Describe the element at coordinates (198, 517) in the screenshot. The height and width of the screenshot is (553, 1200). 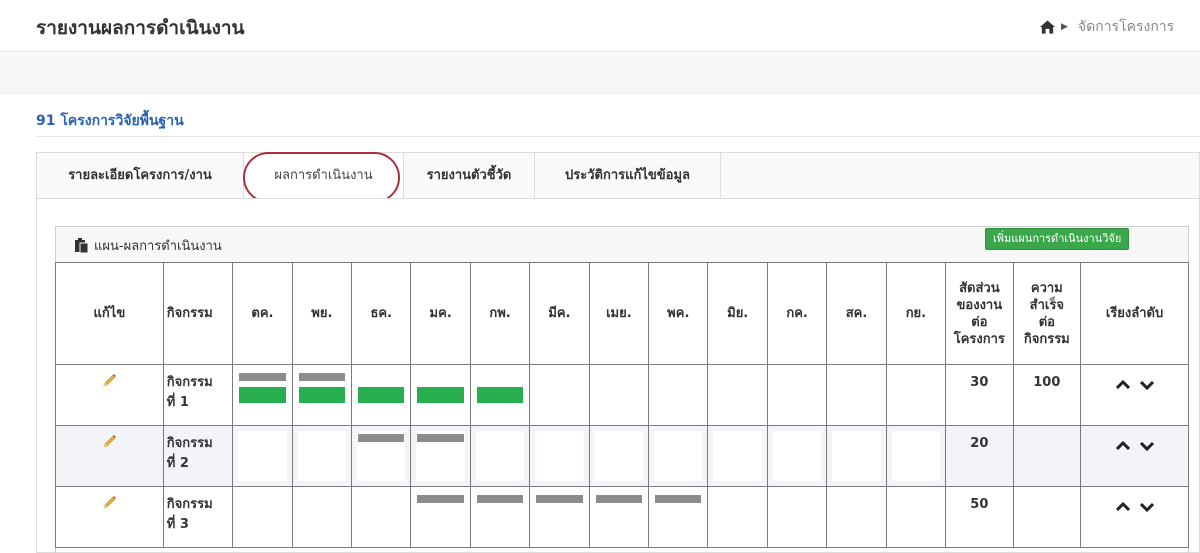
I see `activity-name: กิจกรรมที่ 3` at that location.